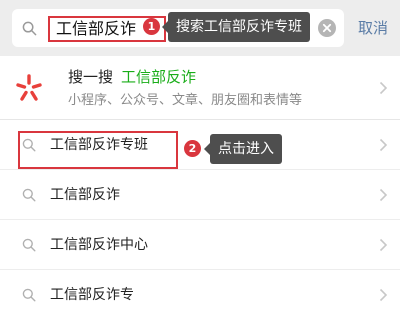  What do you see at coordinates (91, 77) in the screenshot?
I see `sousou-title-text: 搜一搜` at bounding box center [91, 77].